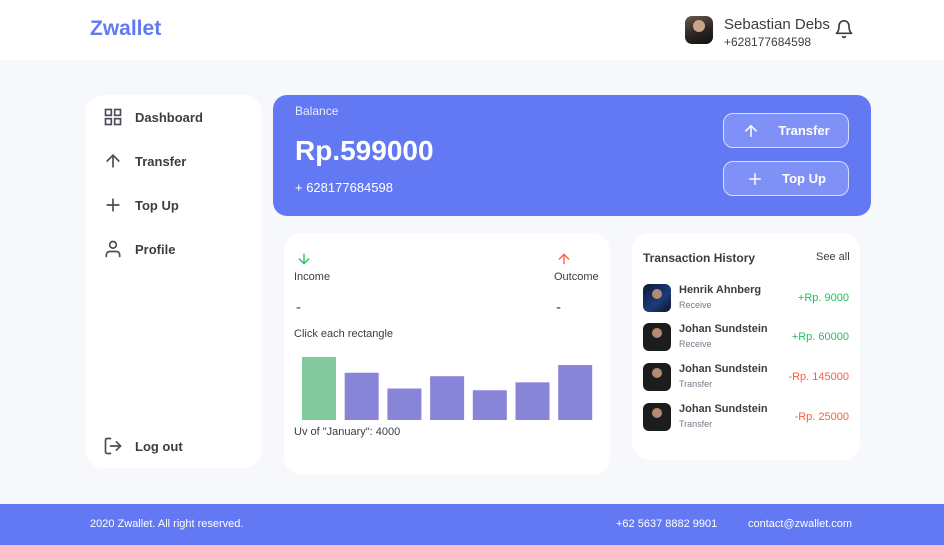  What do you see at coordinates (818, 377) in the screenshot?
I see `transaction-amount: -Rp. 145000` at bounding box center [818, 377].